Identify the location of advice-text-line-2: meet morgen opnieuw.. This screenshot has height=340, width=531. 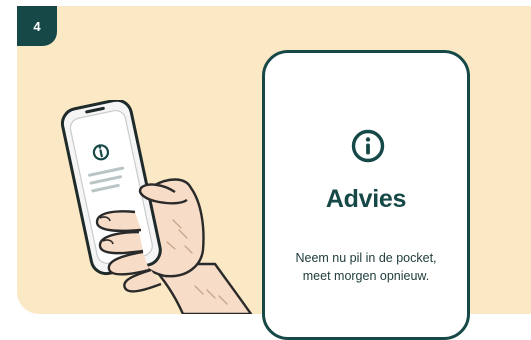
(366, 276).